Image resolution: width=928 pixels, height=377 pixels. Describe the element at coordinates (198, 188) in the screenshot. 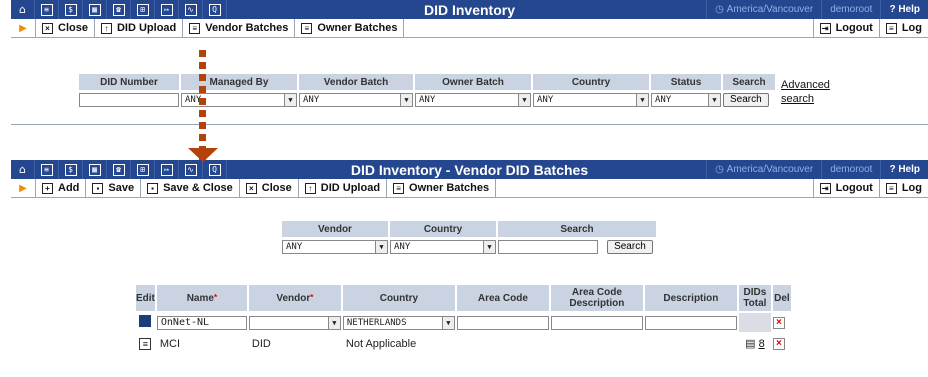

I see `save-close-label: Save & Close` at that location.